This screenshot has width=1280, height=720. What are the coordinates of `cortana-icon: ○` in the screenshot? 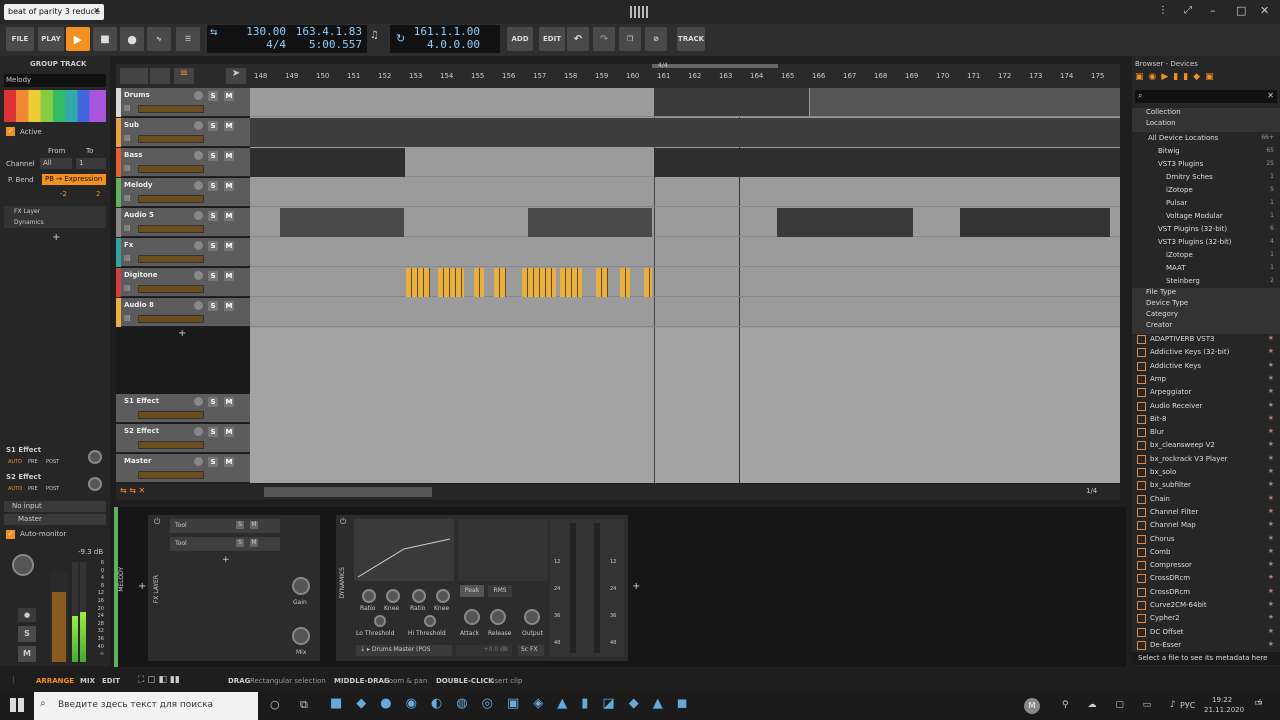 It's located at (275, 704).